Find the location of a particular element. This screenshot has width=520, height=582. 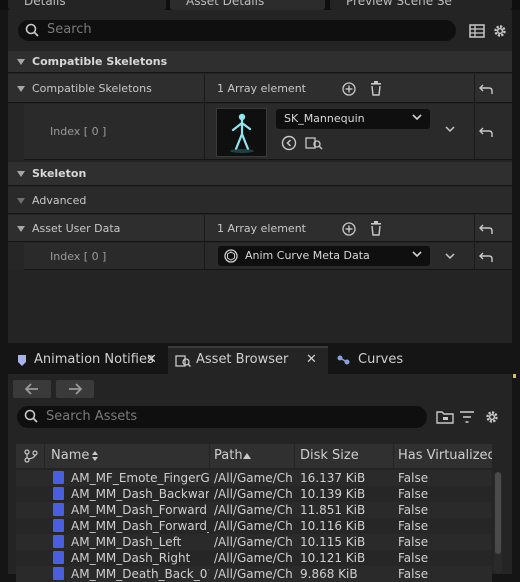

array-element-row: Index [ 0 ] SK_Mannequin is located at coordinates (260, 132).